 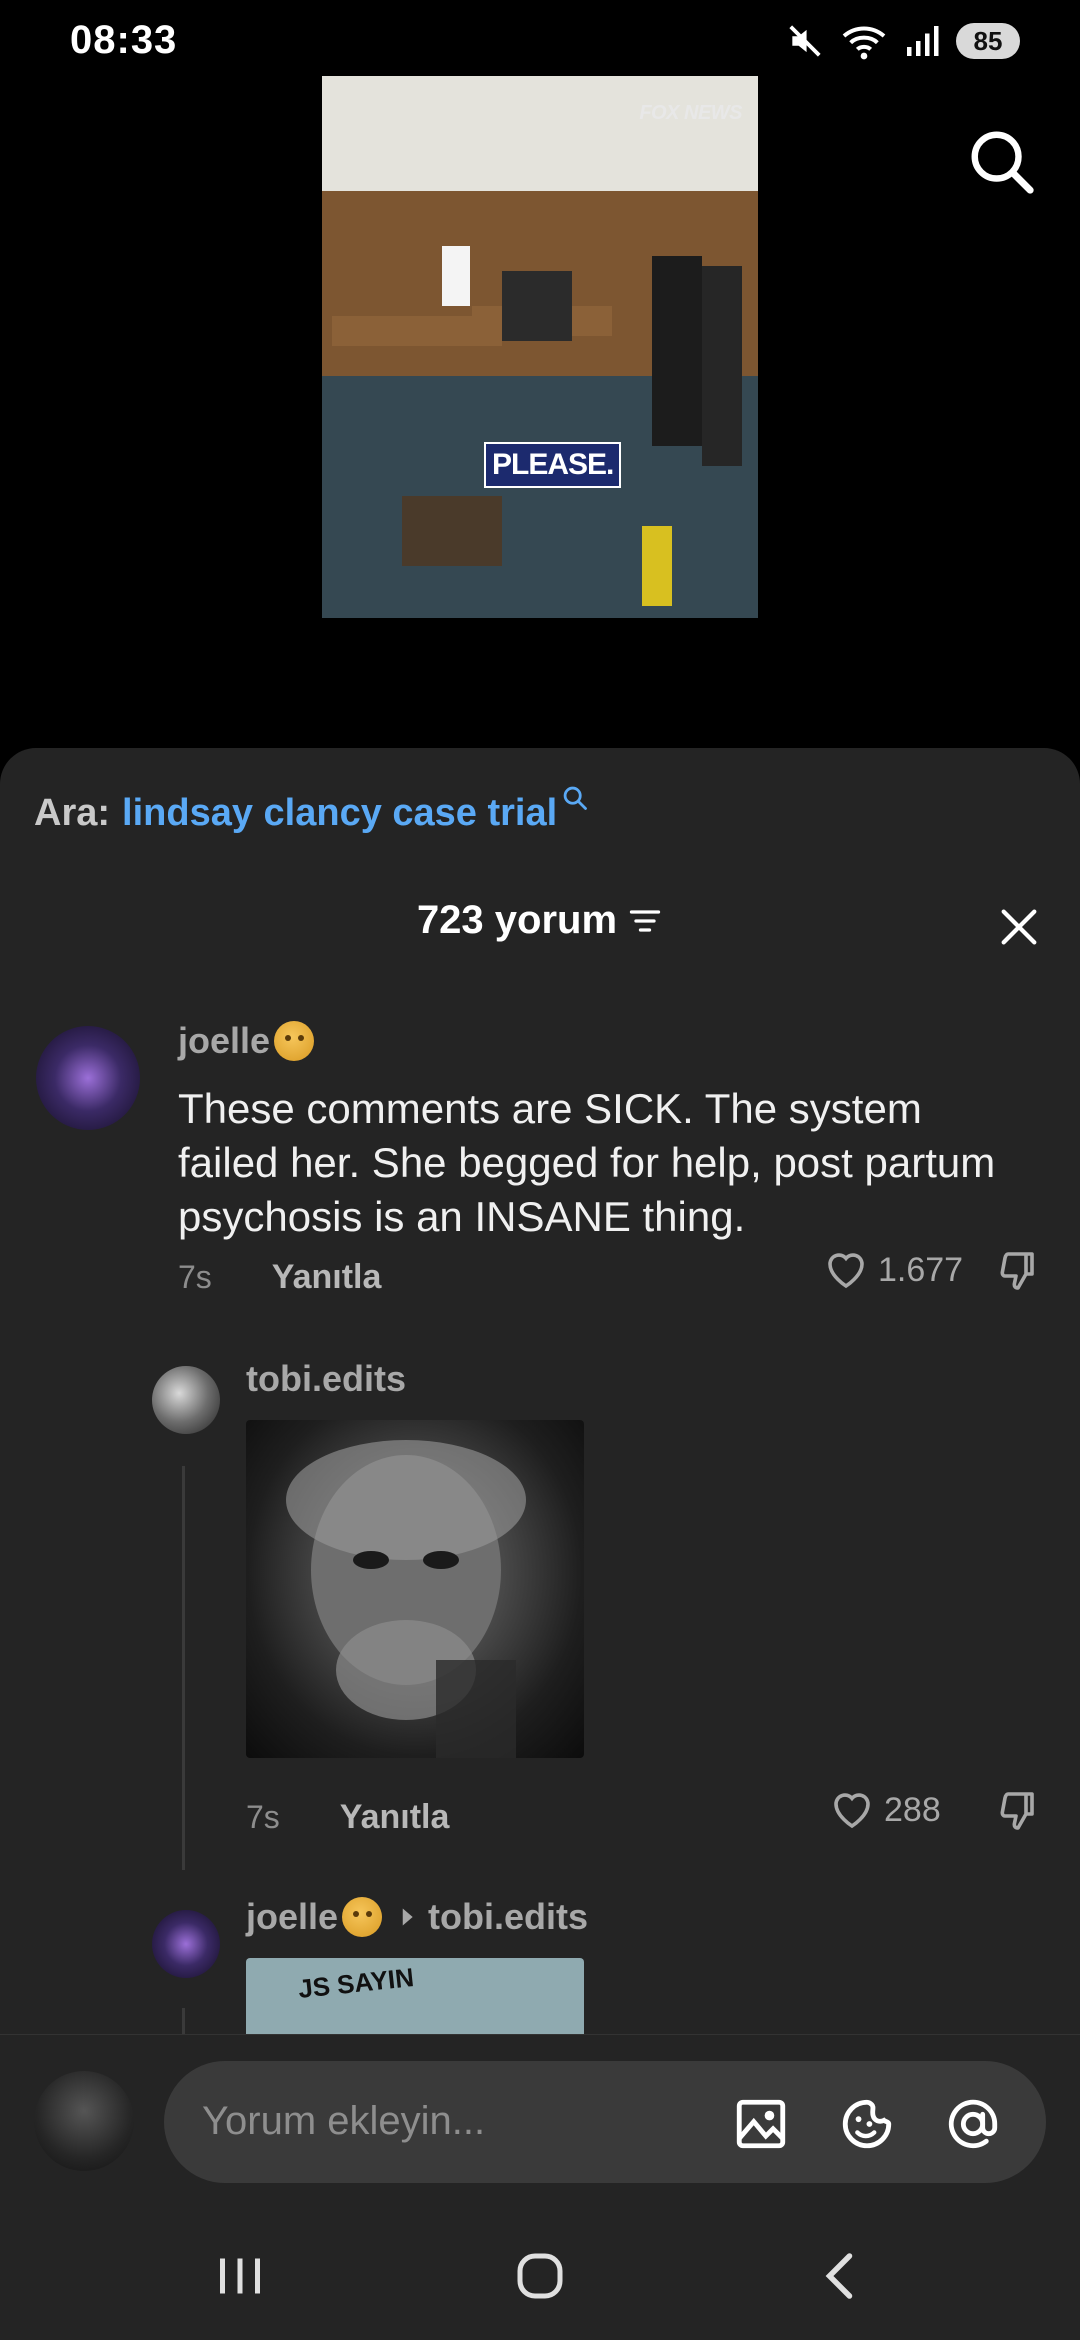 What do you see at coordinates (72, 813) in the screenshot?
I see `related-search-prefix: Ara:` at bounding box center [72, 813].